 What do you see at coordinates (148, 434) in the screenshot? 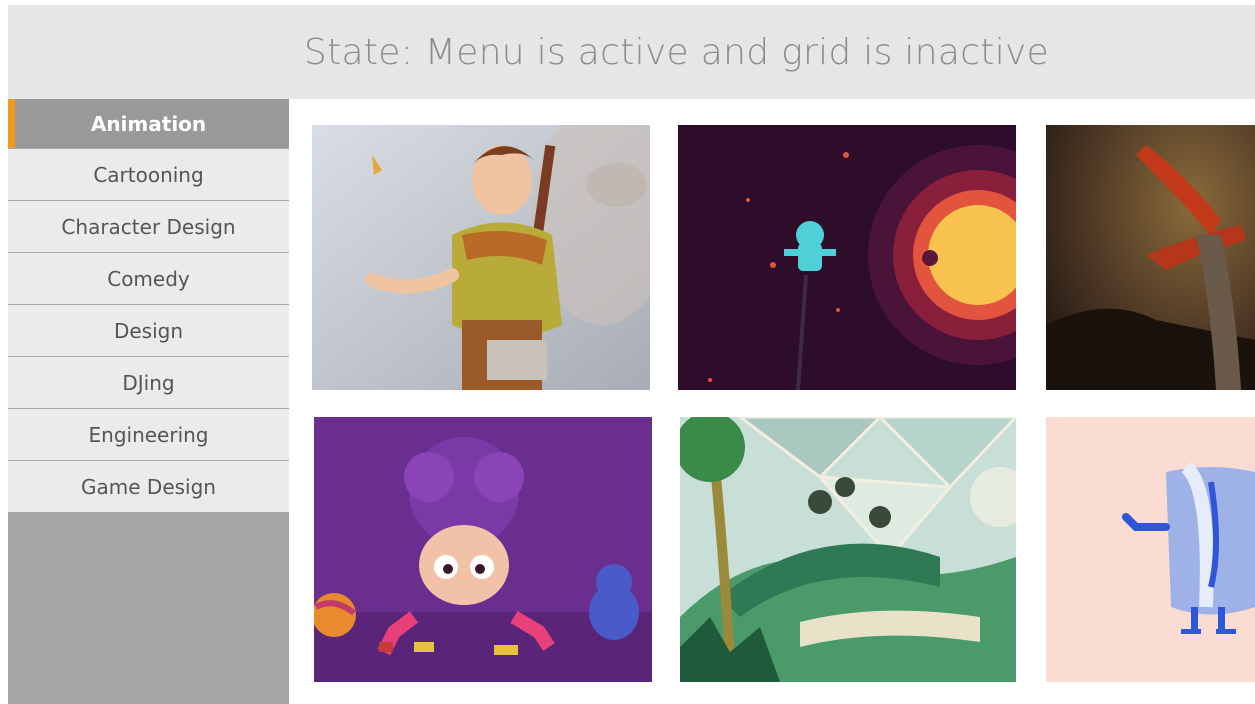
I see `menu-item-engineering: Engineering` at bounding box center [148, 434].